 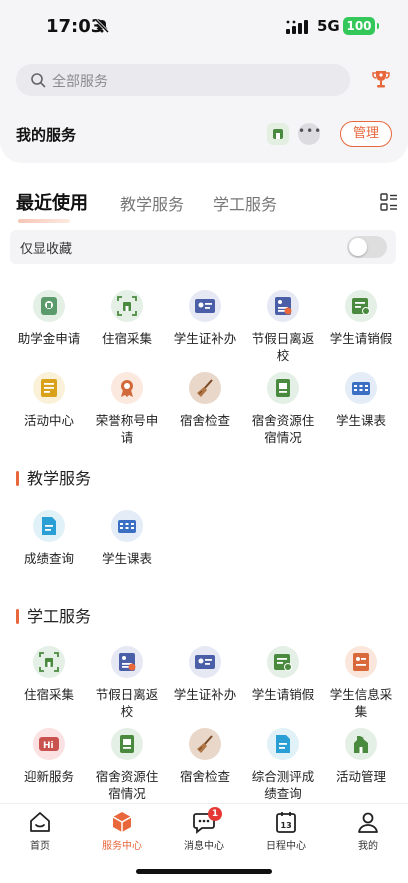 I want to click on service-grant-apply: 助学金申请, so click(x=49, y=318).